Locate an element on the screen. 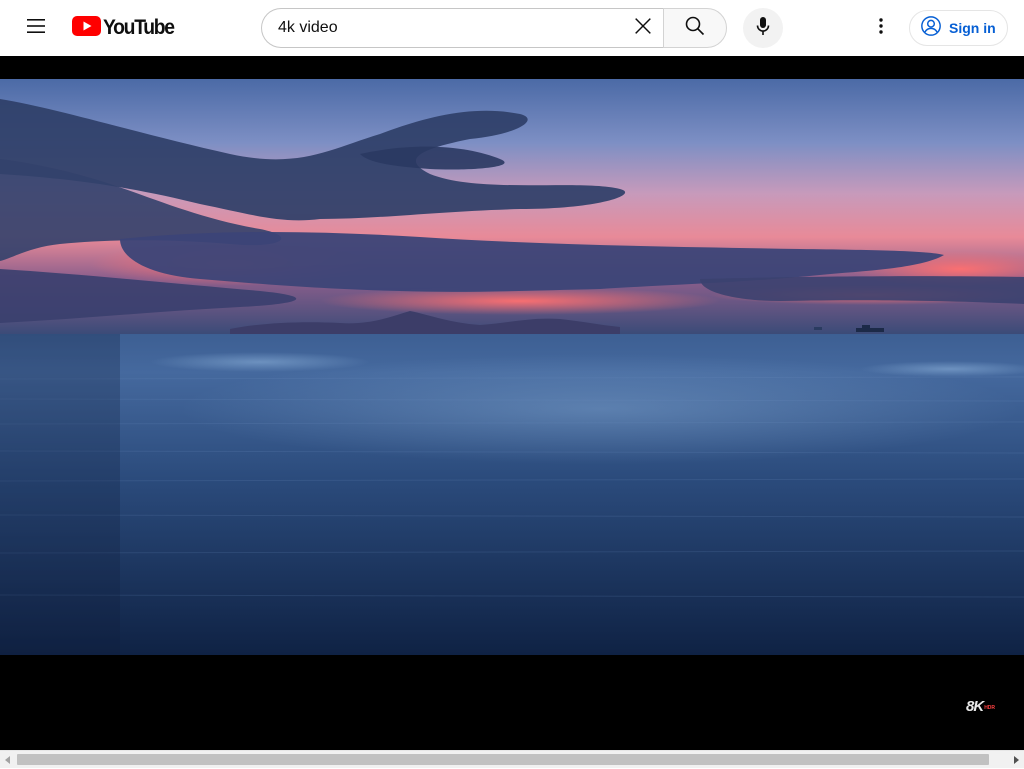 Image resolution: width=1024 pixels, height=769 pixels. horizontal-scrollbar is located at coordinates (512, 759).